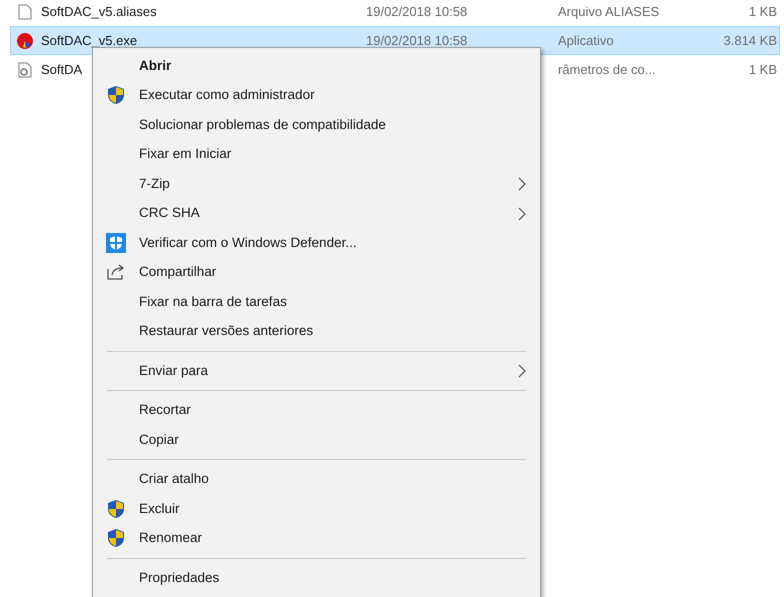 This screenshot has width=784, height=597. I want to click on file-size: 3.814 KB, so click(750, 41).